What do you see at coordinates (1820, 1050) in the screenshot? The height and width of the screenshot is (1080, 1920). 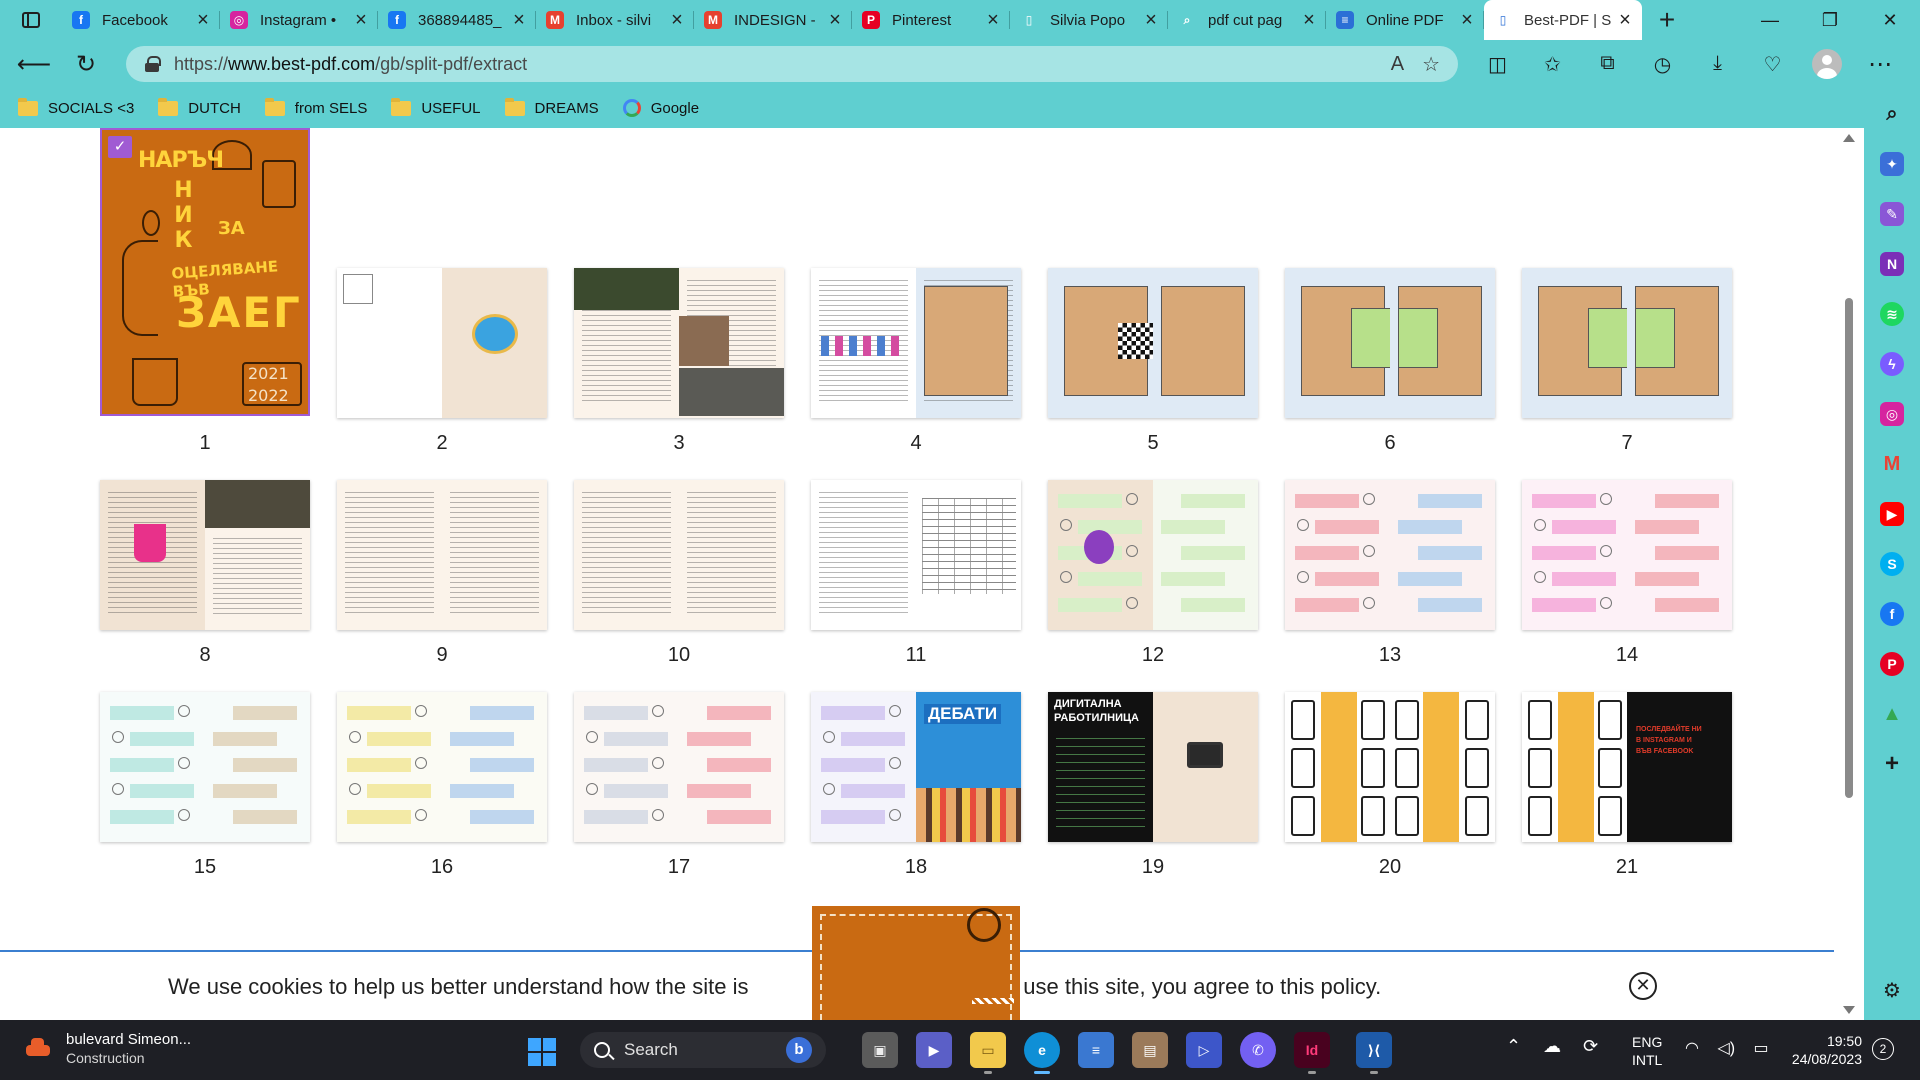 I see `clock: 19:50 24/08/2023` at bounding box center [1820, 1050].